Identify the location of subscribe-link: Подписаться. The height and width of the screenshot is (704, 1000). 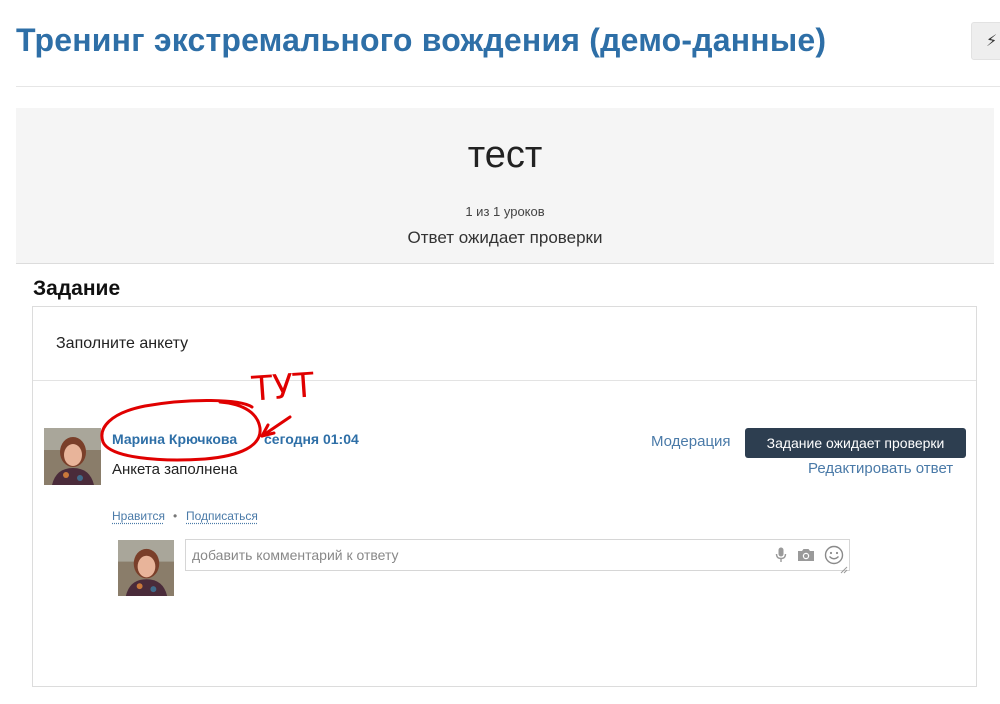
(222, 516).